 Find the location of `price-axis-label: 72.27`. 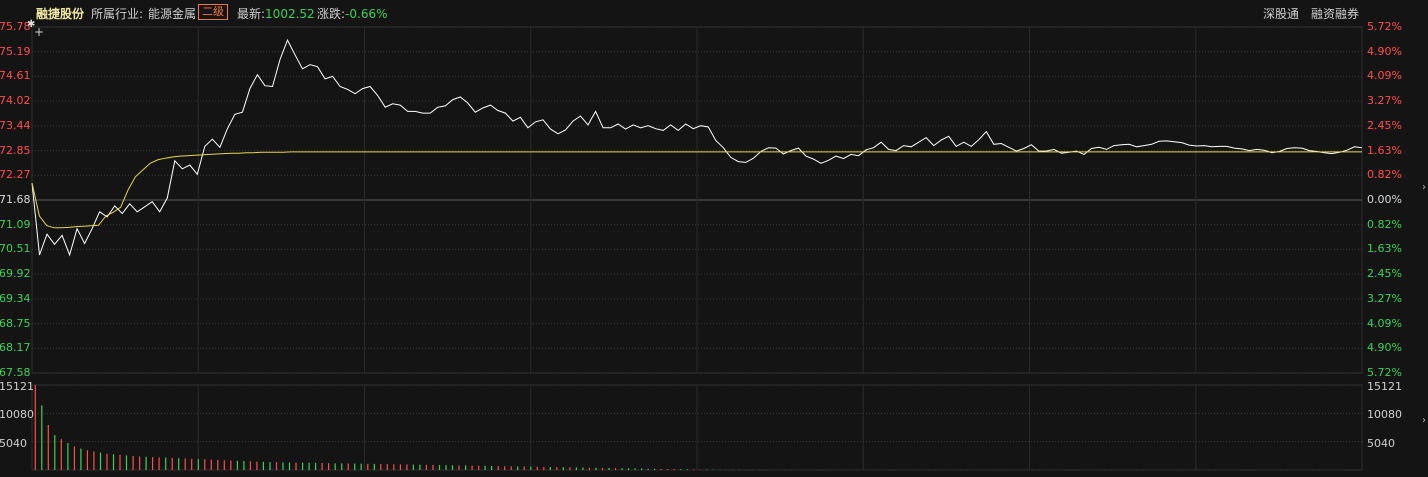

price-axis-label: 72.27 is located at coordinates (15, 174).